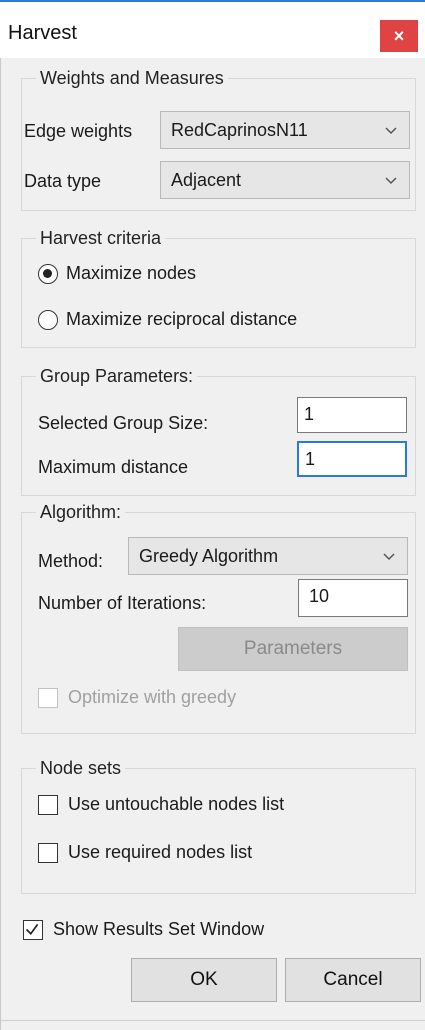  Describe the element at coordinates (160, 852) in the screenshot. I see `required-label: Use required nodes list` at that location.